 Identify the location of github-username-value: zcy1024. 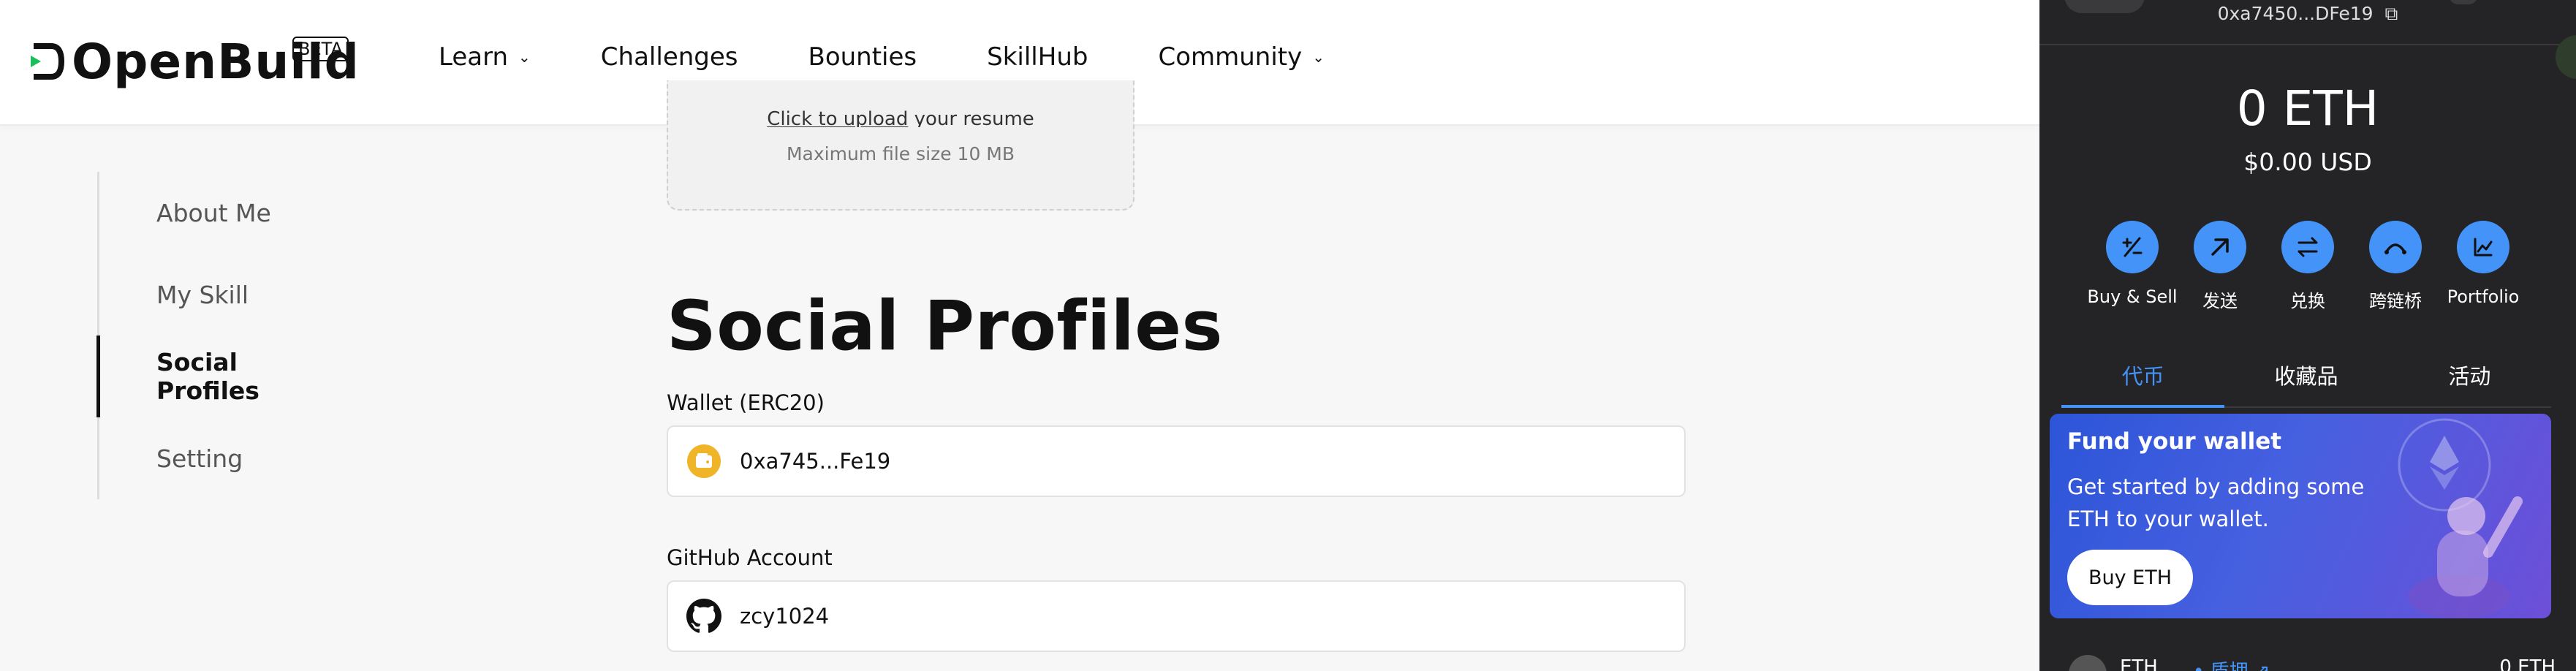
(785, 616).